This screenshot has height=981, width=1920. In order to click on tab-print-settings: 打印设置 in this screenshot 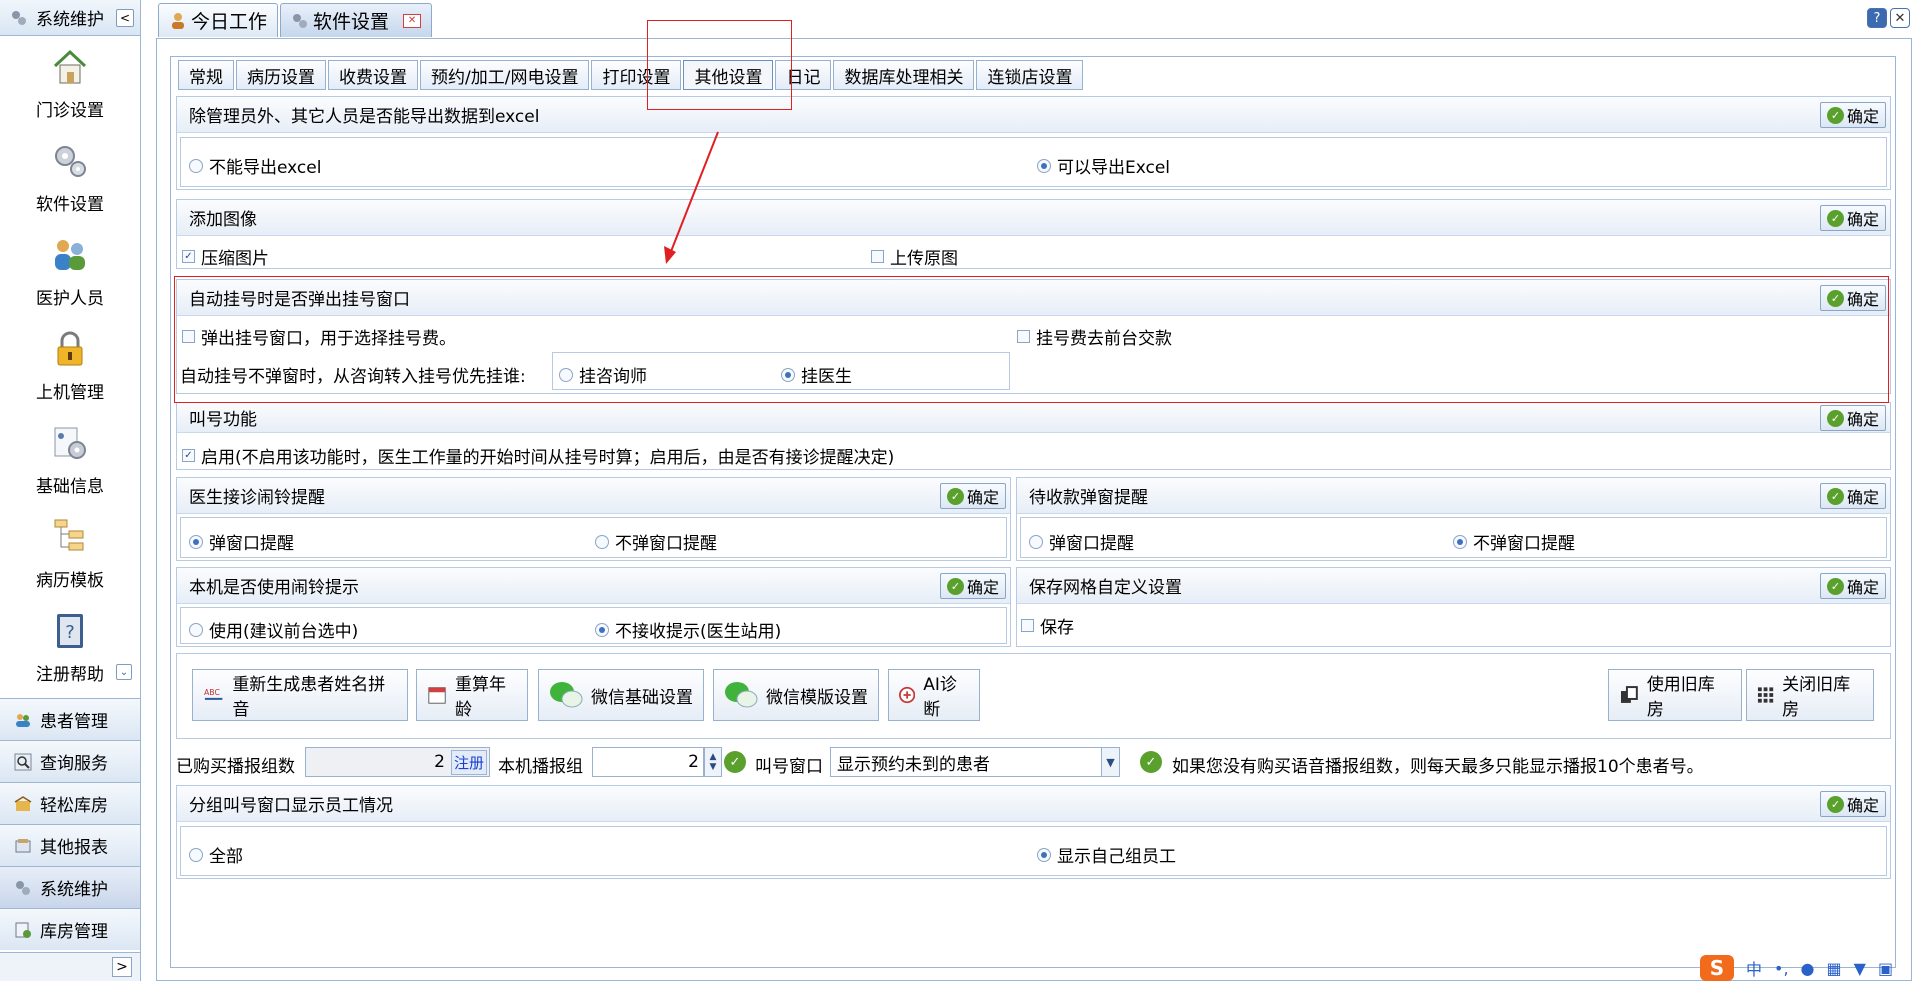, I will do `click(636, 75)`.